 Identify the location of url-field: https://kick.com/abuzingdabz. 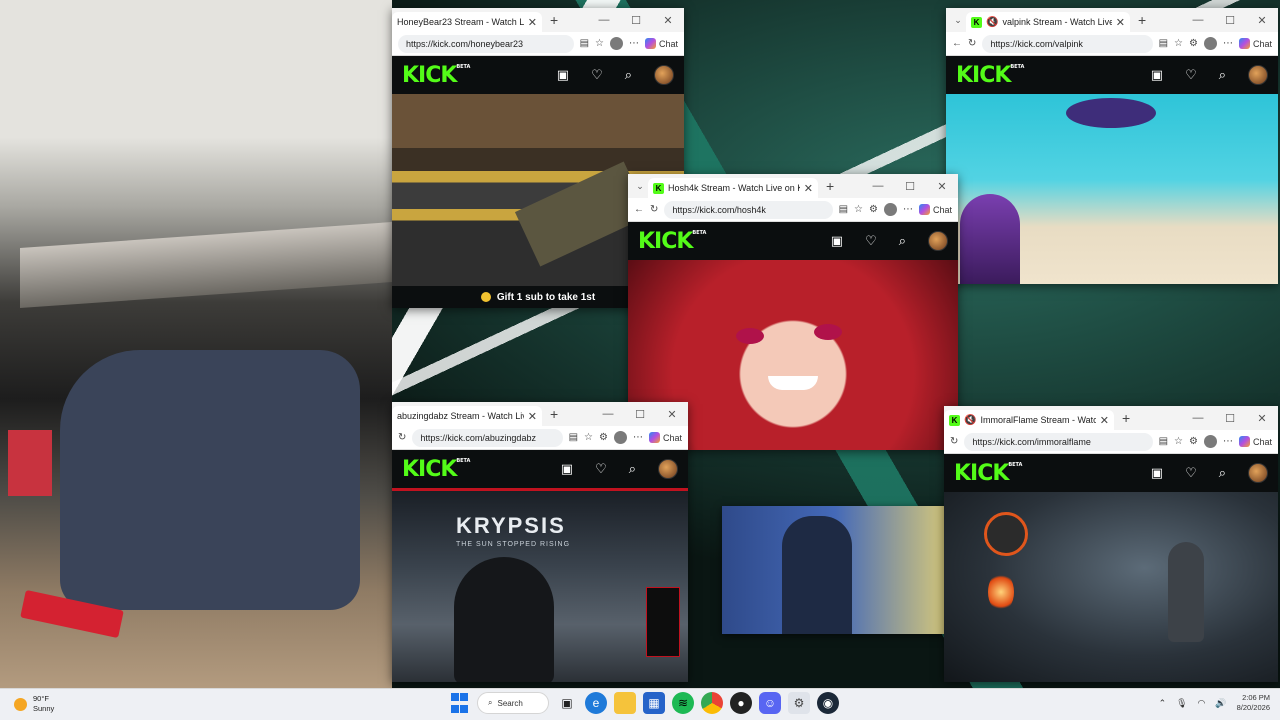
(487, 437).